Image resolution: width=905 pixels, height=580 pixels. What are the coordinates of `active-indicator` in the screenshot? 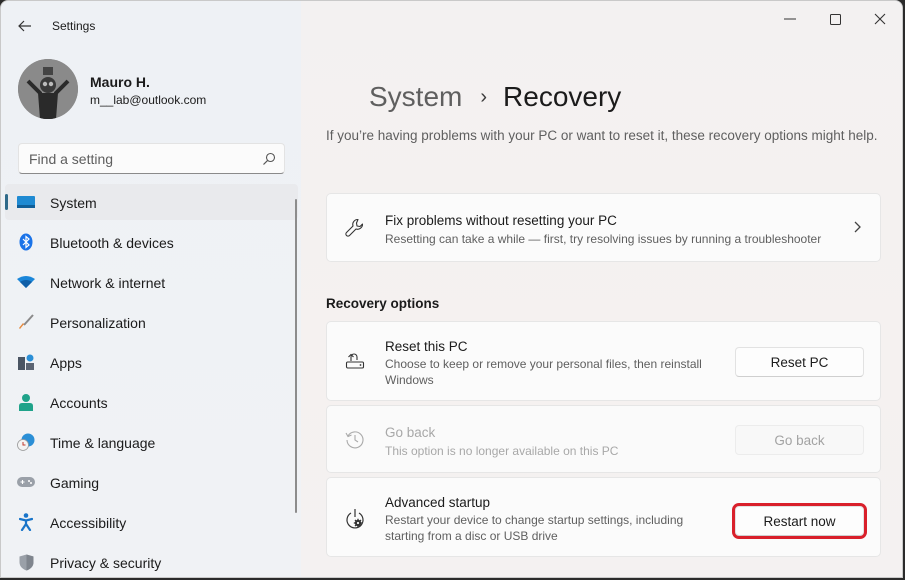 It's located at (6, 202).